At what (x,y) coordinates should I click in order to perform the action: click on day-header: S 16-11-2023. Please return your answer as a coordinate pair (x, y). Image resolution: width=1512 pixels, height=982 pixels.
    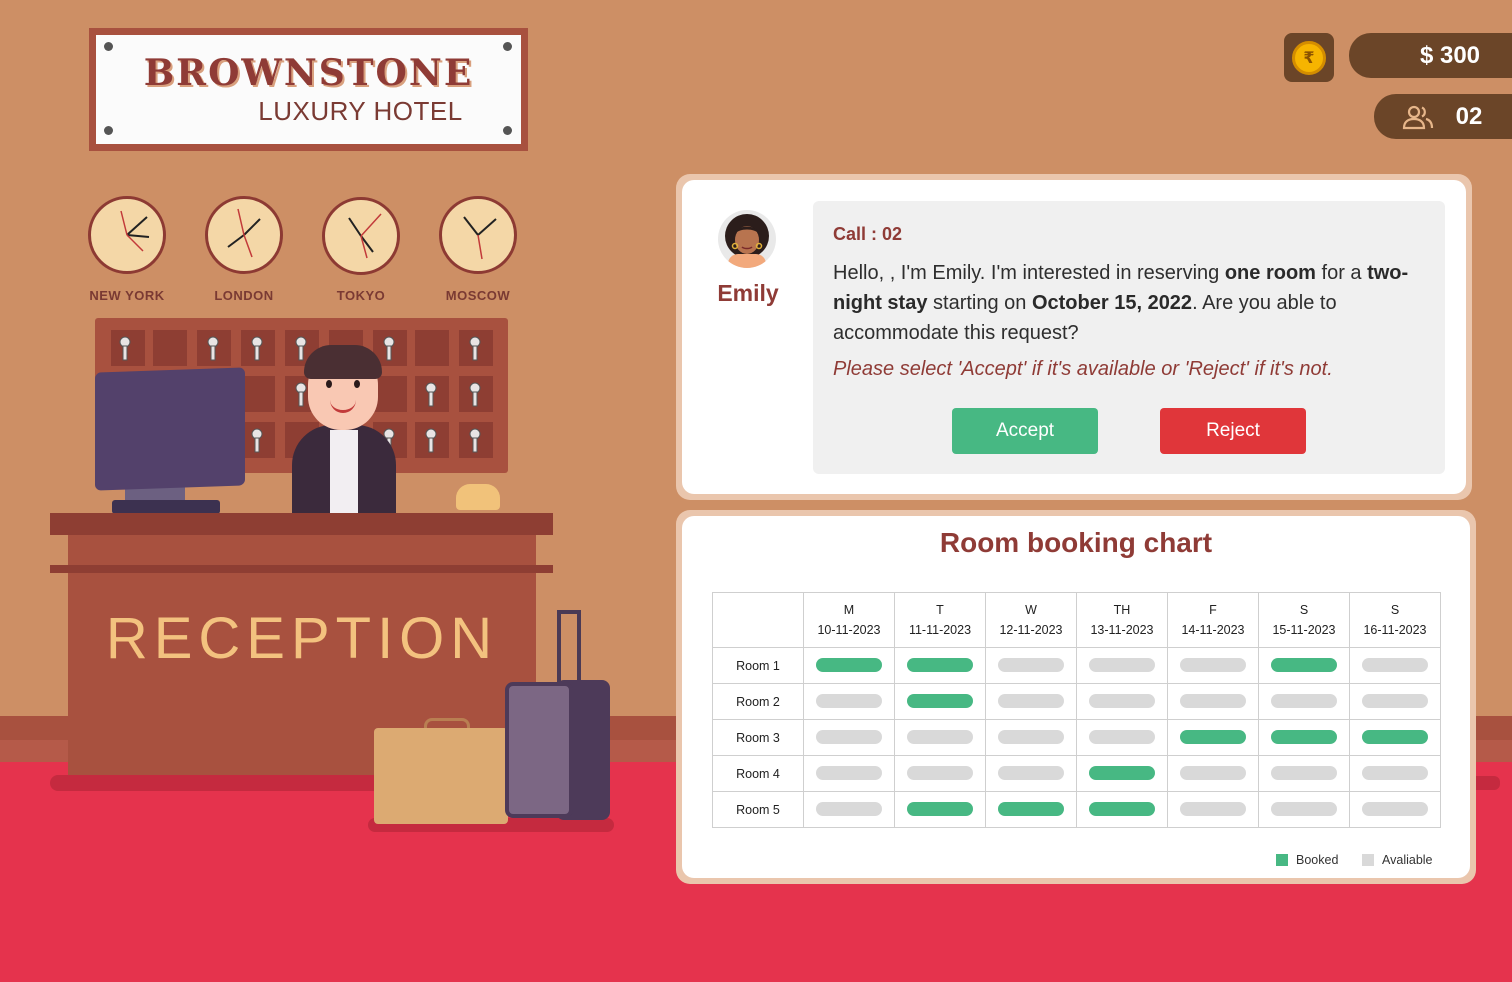
    Looking at the image, I should click on (1395, 620).